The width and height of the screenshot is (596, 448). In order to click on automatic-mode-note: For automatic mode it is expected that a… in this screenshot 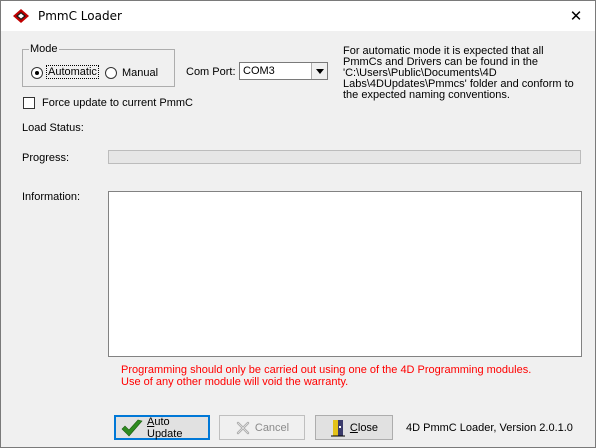, I will do `click(458, 73)`.